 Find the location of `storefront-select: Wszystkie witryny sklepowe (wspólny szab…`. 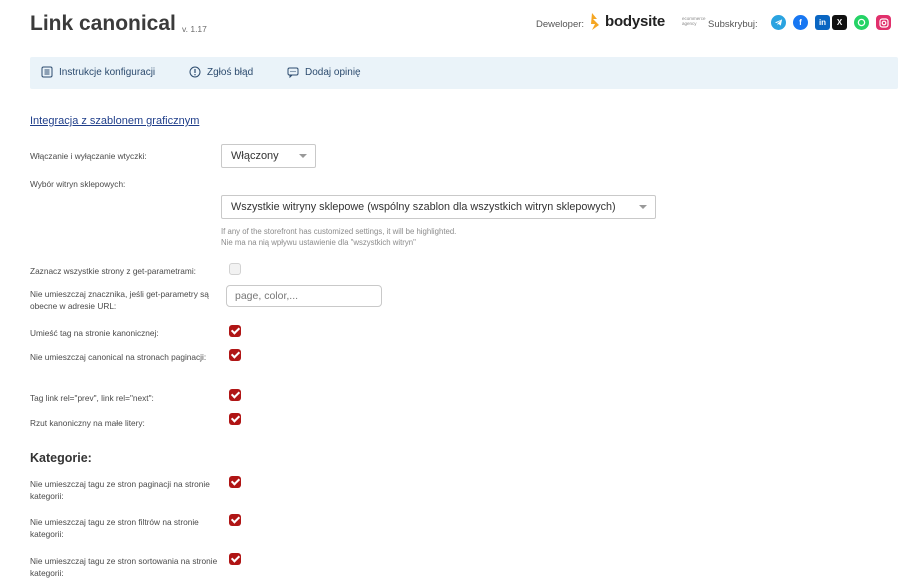

storefront-select: Wszystkie witryny sklepowe (wspólny szab… is located at coordinates (438, 207).